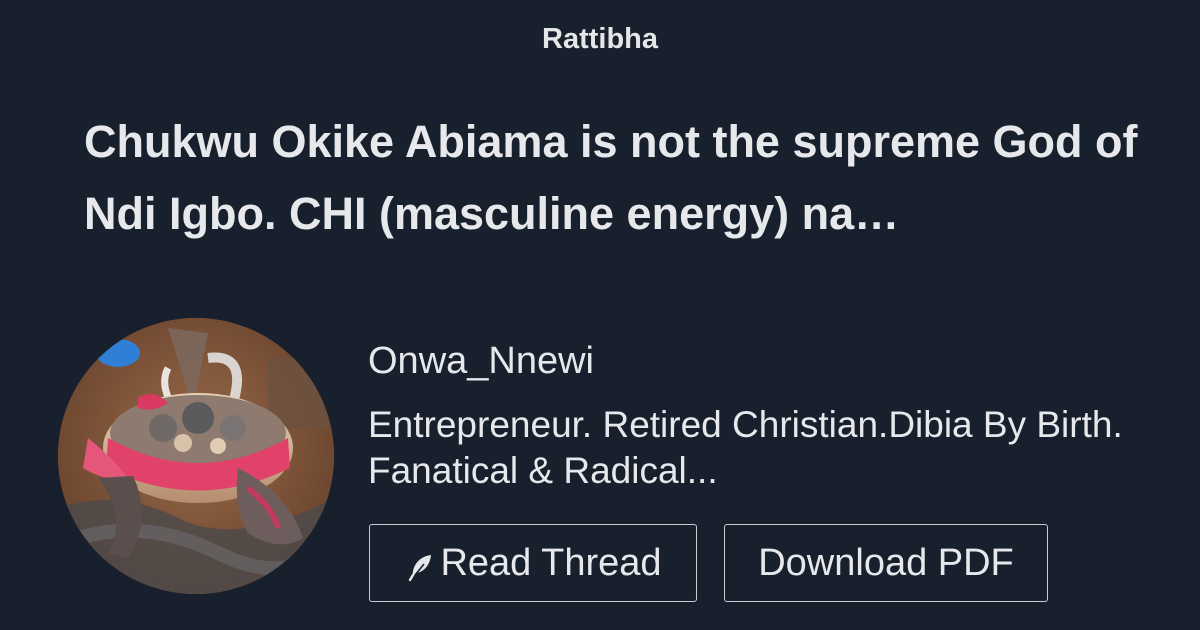 The width and height of the screenshot is (1200, 630). I want to click on avatar-image, so click(196, 456).